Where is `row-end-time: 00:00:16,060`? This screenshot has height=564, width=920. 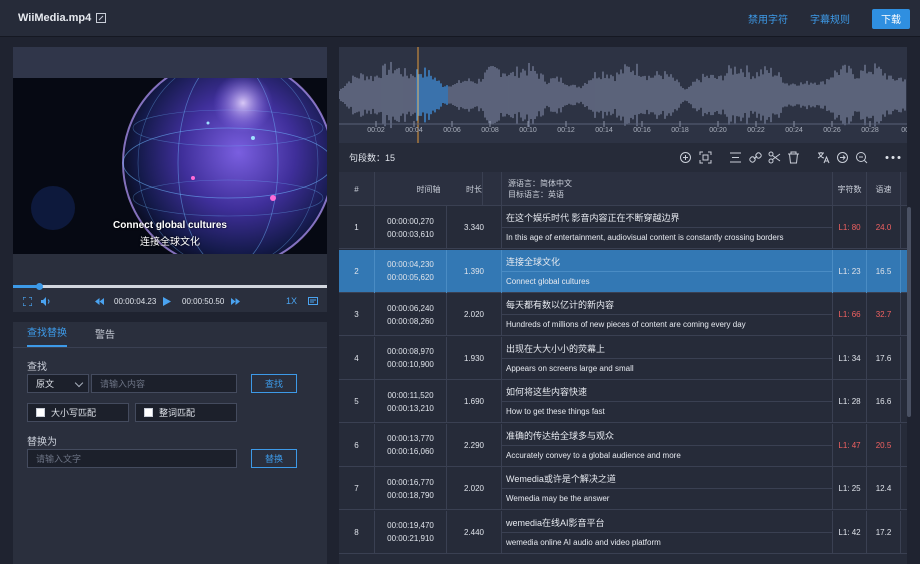 row-end-time: 00:00:16,060 is located at coordinates (410, 451).